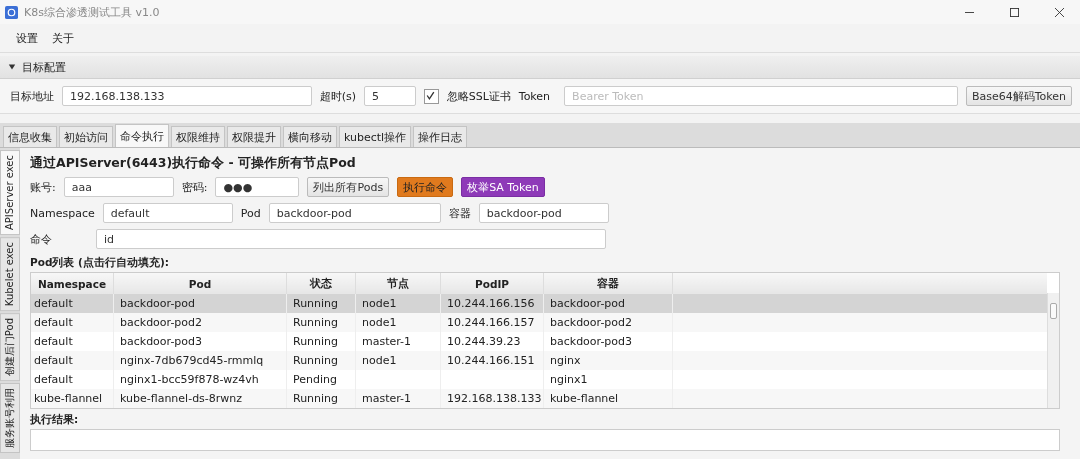 This screenshot has height=459, width=1080. I want to click on table-row: kube-flannel kube-flannel-ds-8rwnz Running master-1 192.168.138.133 kube-flannel, so click(539, 398).